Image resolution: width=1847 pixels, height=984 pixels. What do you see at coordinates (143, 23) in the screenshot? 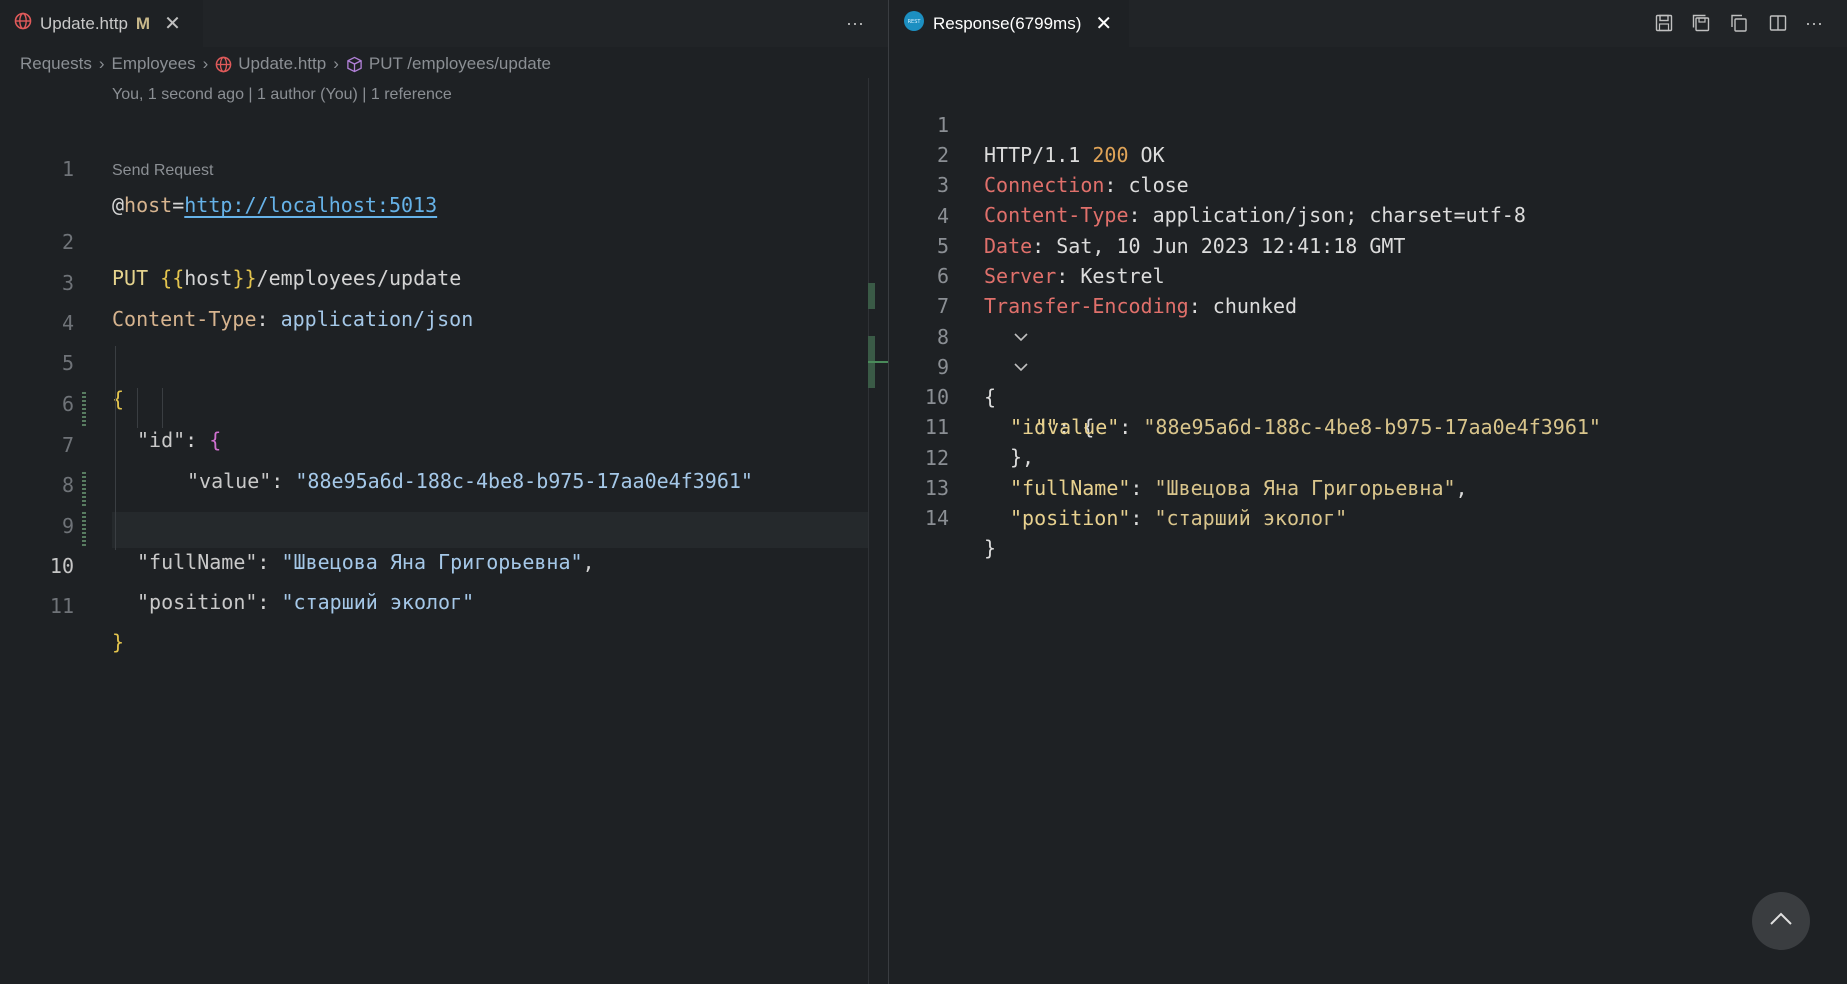
I see `modified-indicator: M` at bounding box center [143, 23].